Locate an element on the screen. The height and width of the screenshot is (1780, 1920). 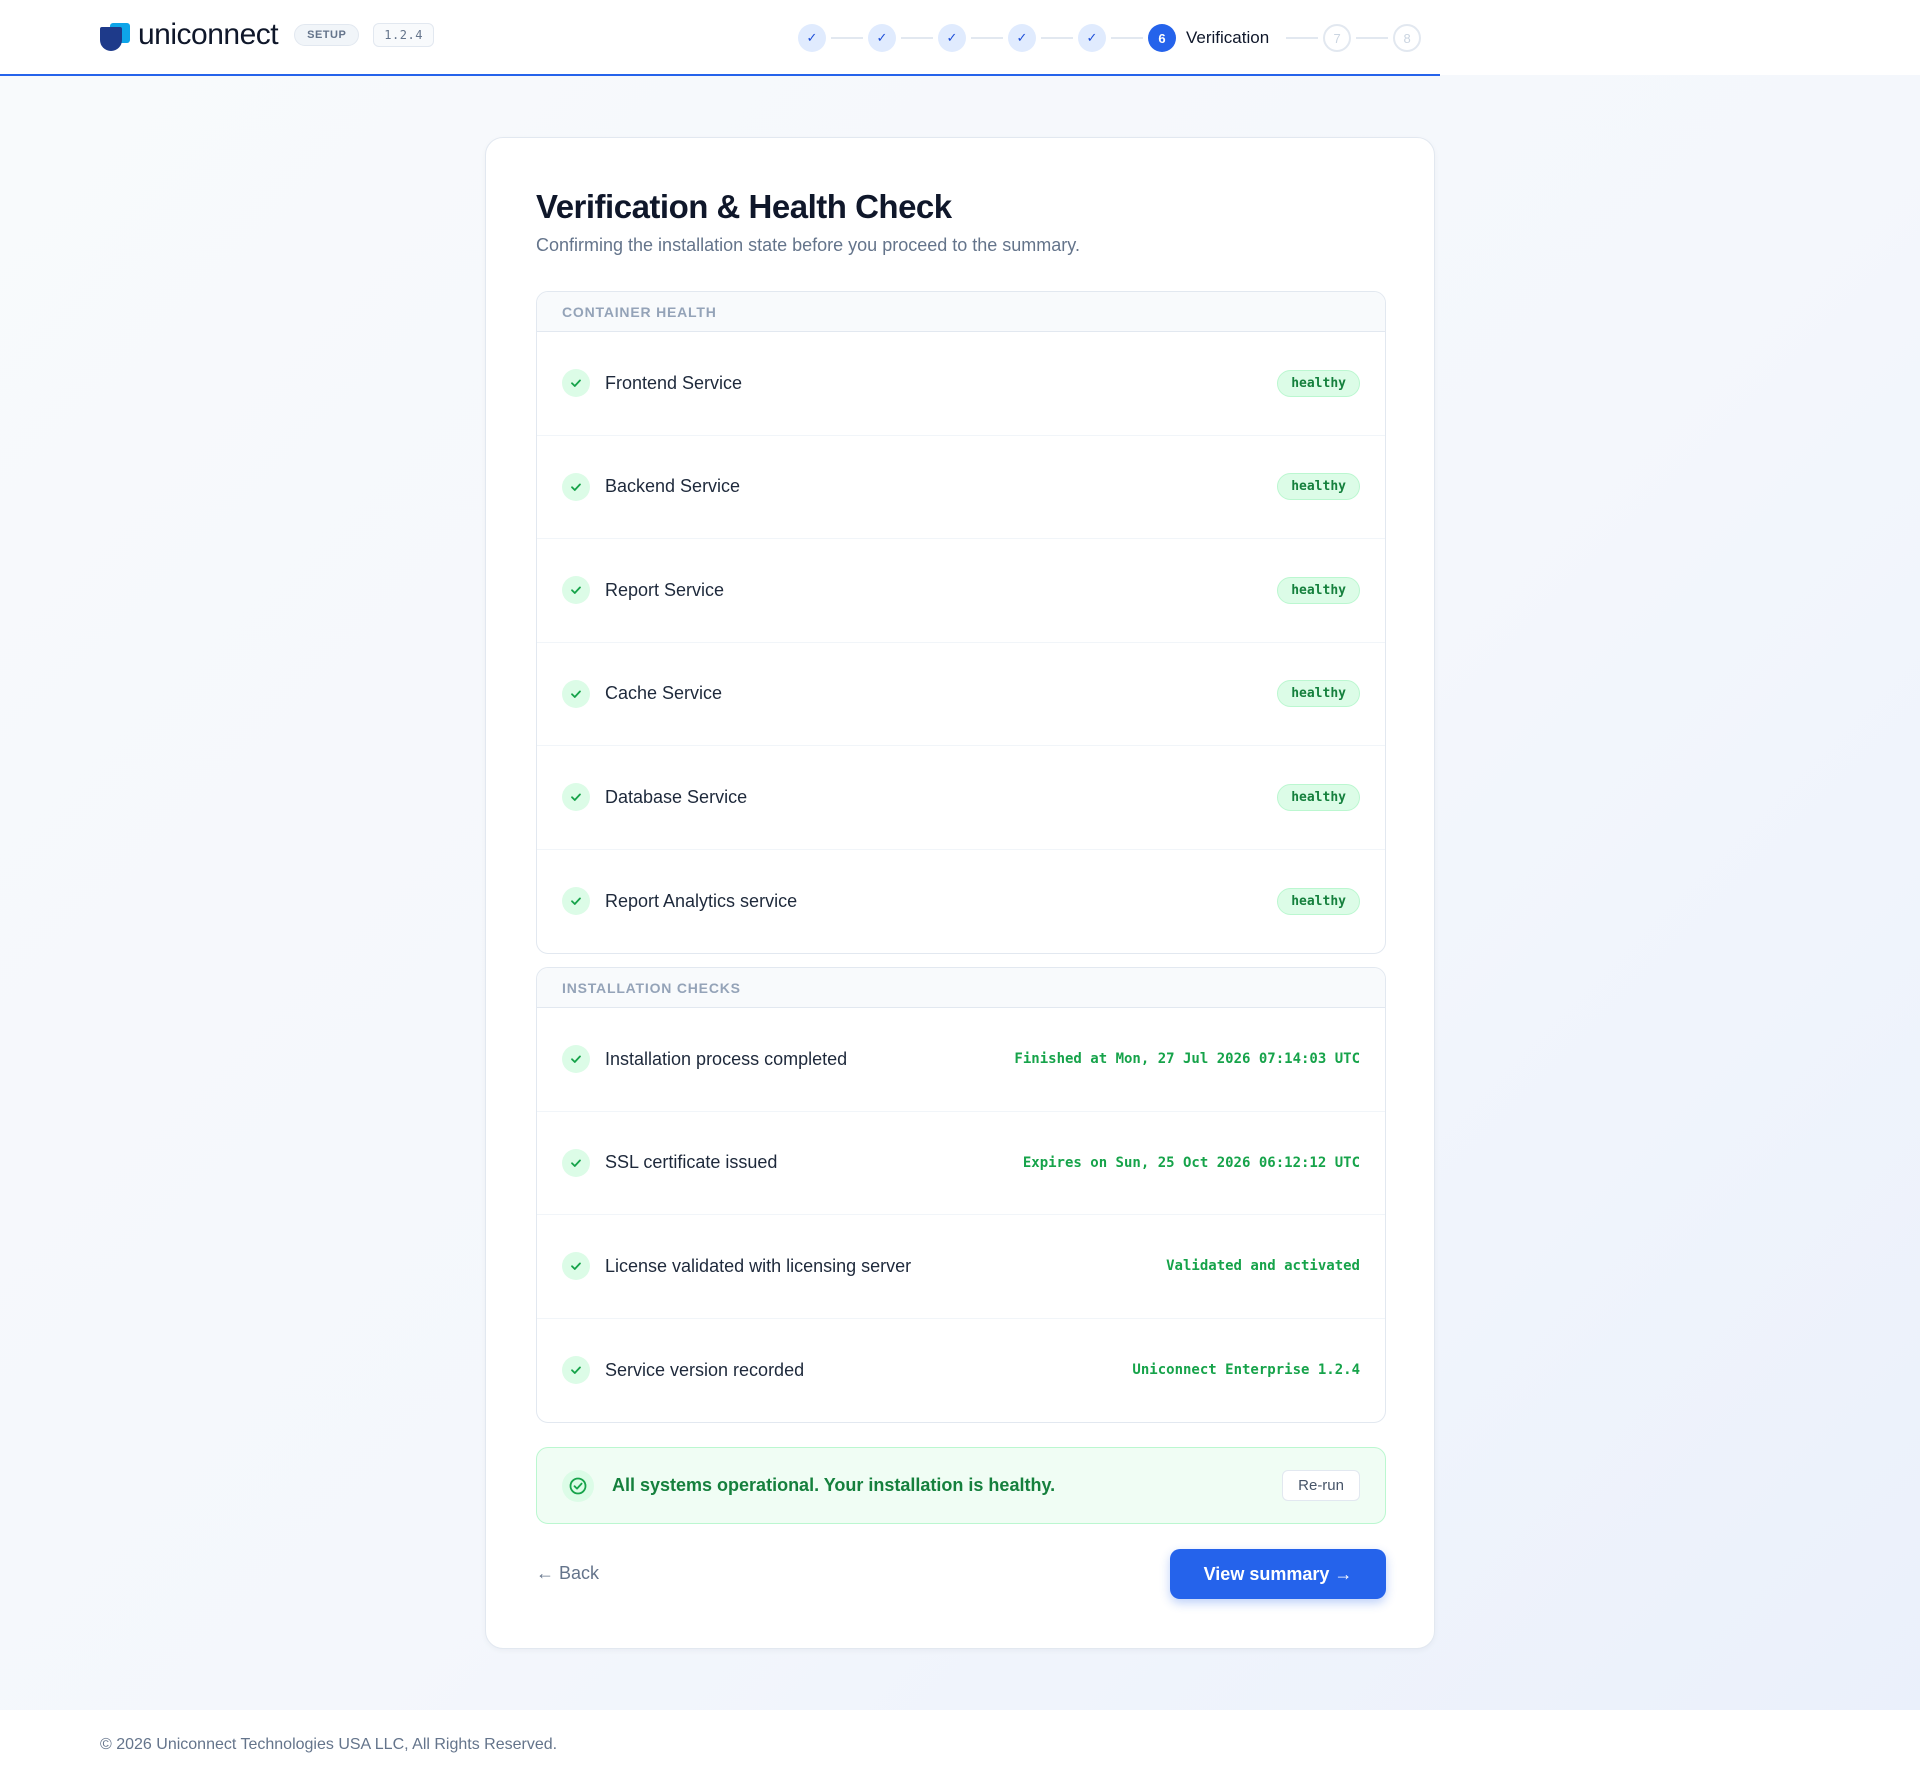
setup-stepper: ✓ ✓ ✓ ✓ ✓ 6 Verification 7 8 is located at coordinates (1110, 38).